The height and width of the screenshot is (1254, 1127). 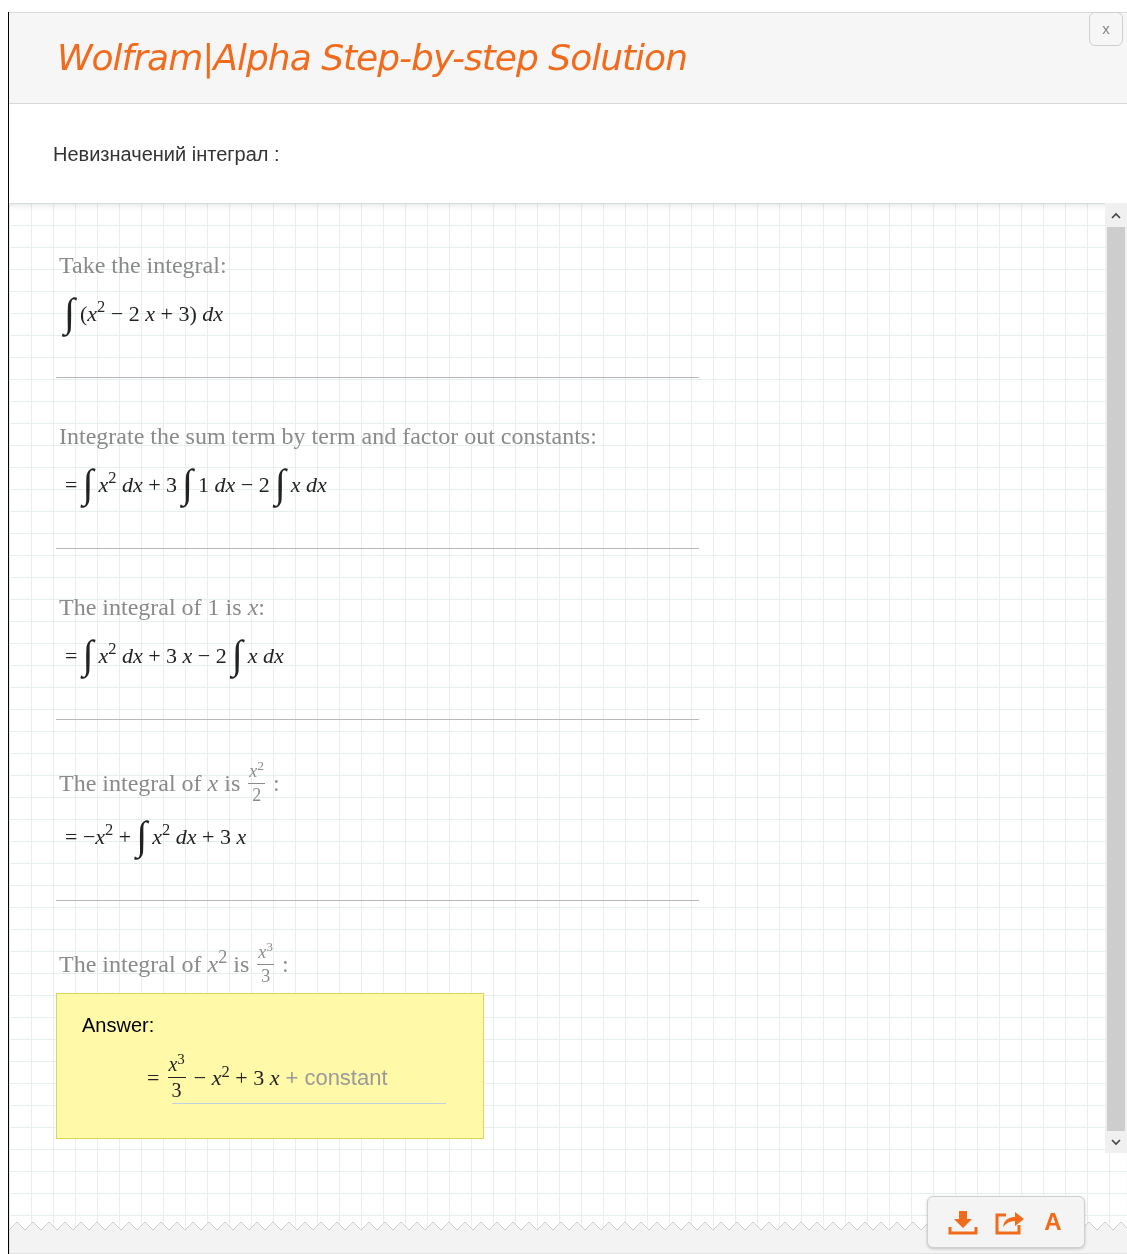 I want to click on math-text: 1 dx − 2, so click(x=234, y=484).